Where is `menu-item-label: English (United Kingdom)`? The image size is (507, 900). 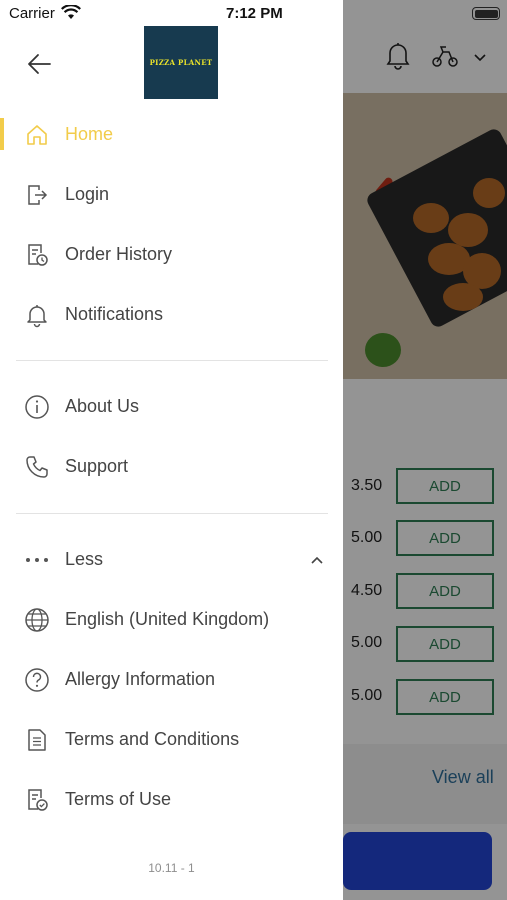
menu-item-label: English (United Kingdom) is located at coordinates (167, 619).